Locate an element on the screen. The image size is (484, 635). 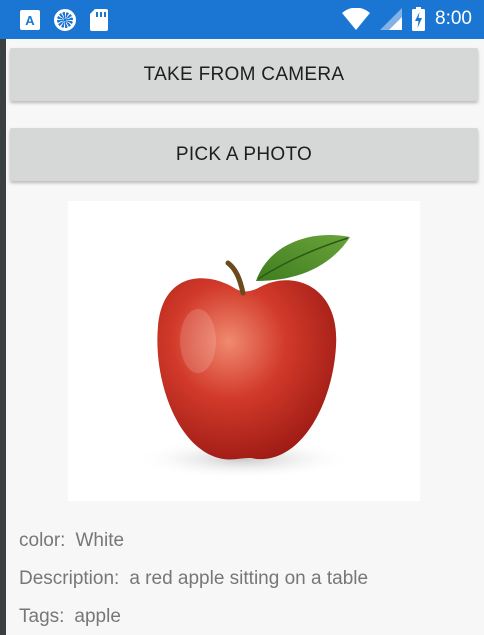
status-bar: A 8:00 is located at coordinates (242, 19).